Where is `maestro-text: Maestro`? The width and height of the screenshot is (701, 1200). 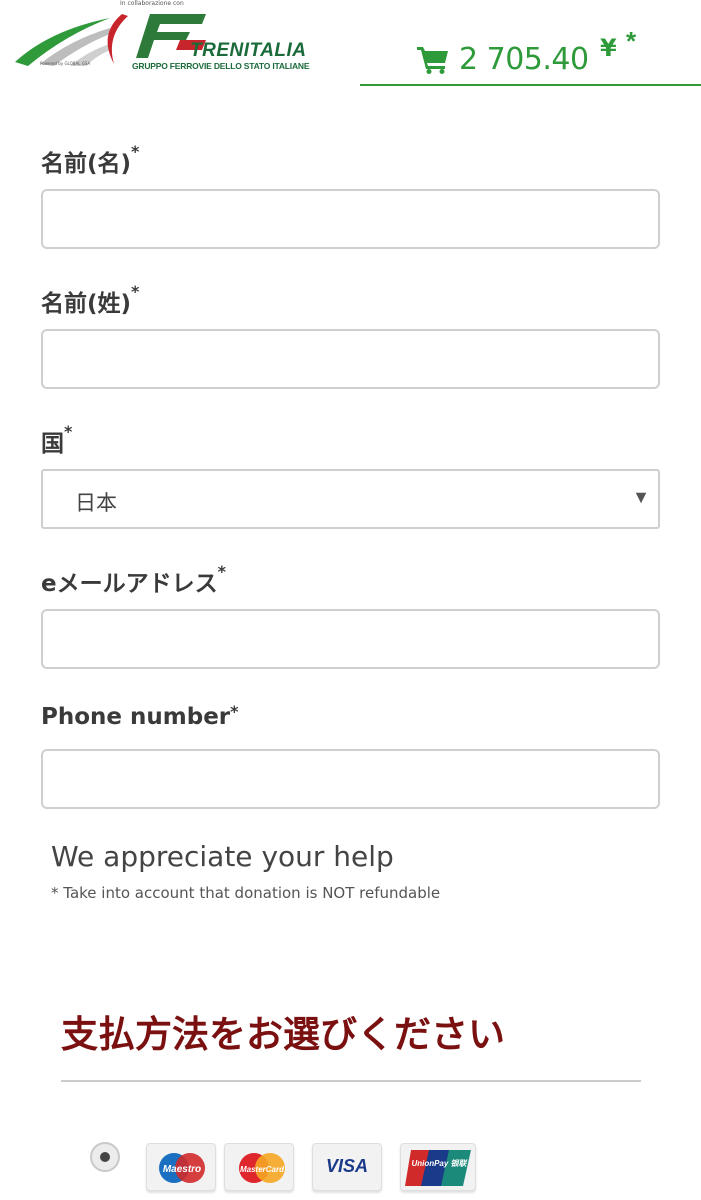
maestro-text: Maestro is located at coordinates (182, 1169).